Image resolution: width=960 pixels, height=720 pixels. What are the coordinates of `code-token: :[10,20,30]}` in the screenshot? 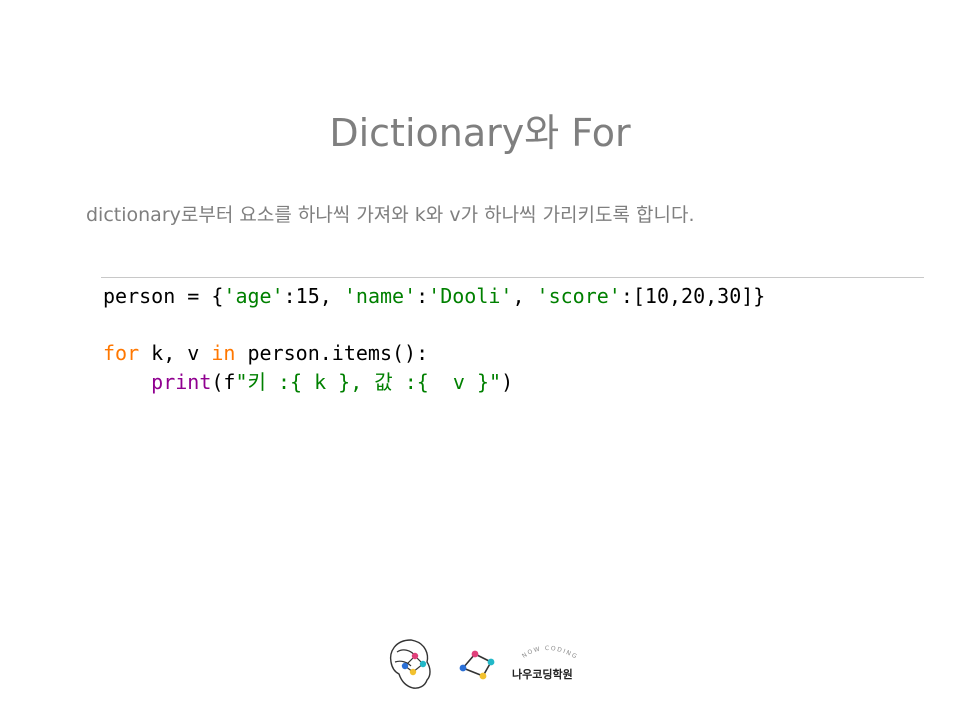 It's located at (693, 296).